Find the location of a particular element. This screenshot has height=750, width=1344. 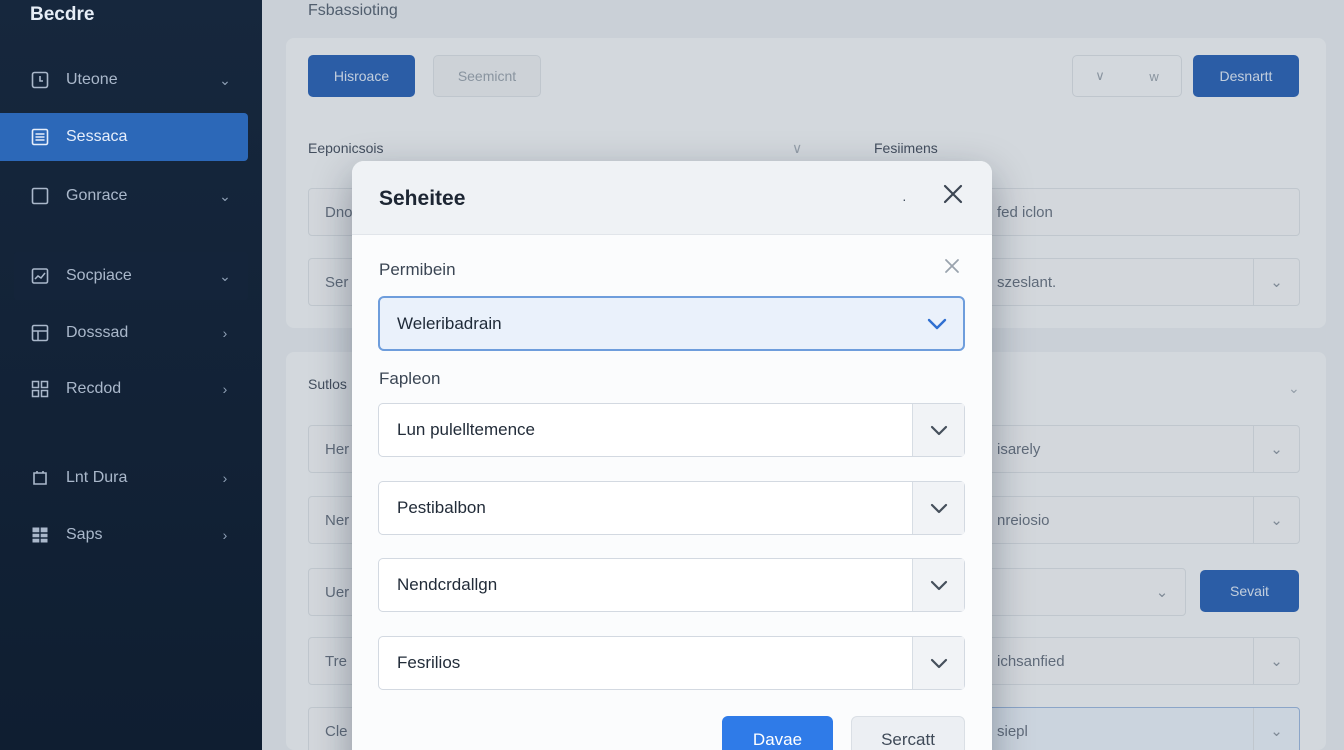

list-icon is located at coordinates (40, 137).